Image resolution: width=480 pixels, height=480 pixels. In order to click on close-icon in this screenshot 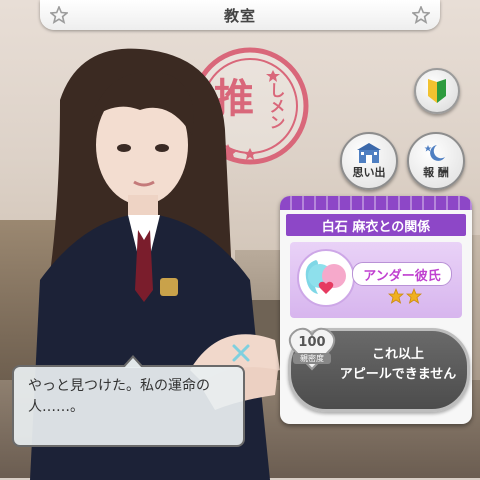, I will do `click(241, 353)`.